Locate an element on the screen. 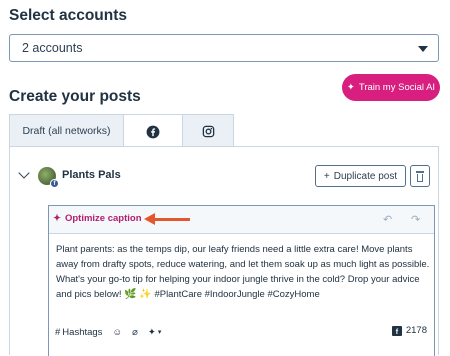 The width and height of the screenshot is (450, 356). tab-draft-label: Draft (all networks) is located at coordinates (66, 131).